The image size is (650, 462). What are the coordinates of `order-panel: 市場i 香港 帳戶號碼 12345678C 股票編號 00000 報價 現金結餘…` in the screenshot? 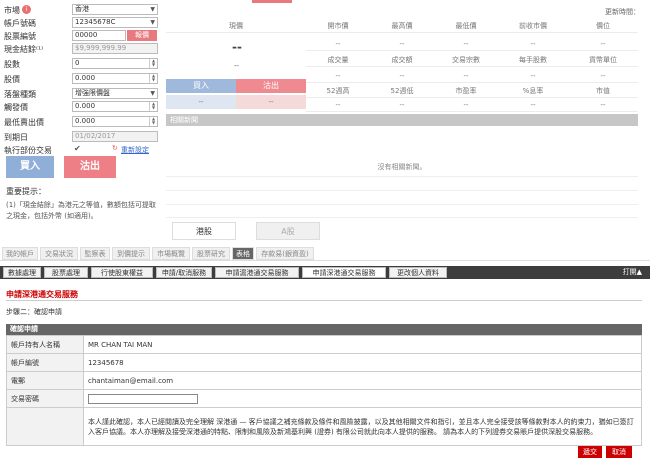 It's located at (81, 120).